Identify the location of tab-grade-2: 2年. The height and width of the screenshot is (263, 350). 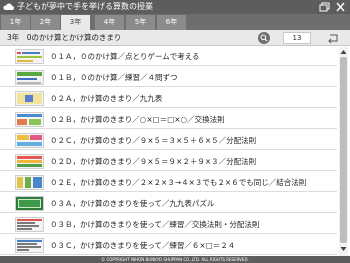
(45, 22).